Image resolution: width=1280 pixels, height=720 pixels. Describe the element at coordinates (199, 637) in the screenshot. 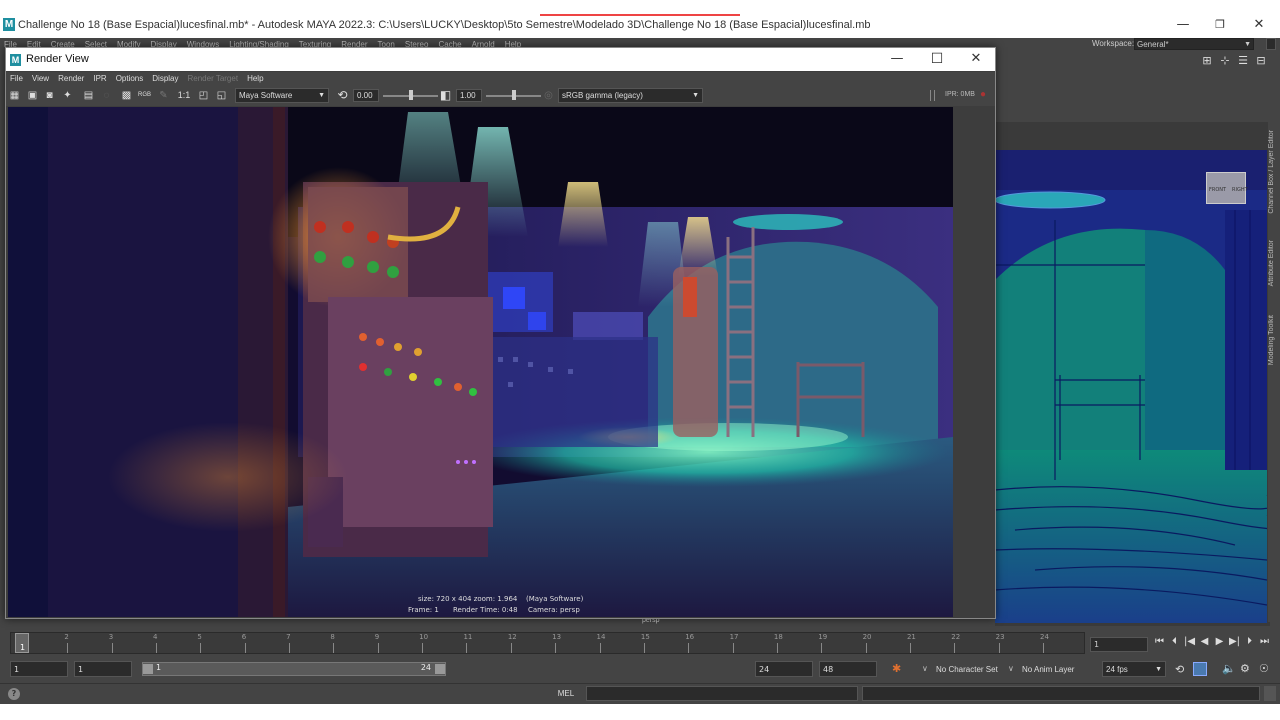

I see `timeline-tick-label: 5` at that location.